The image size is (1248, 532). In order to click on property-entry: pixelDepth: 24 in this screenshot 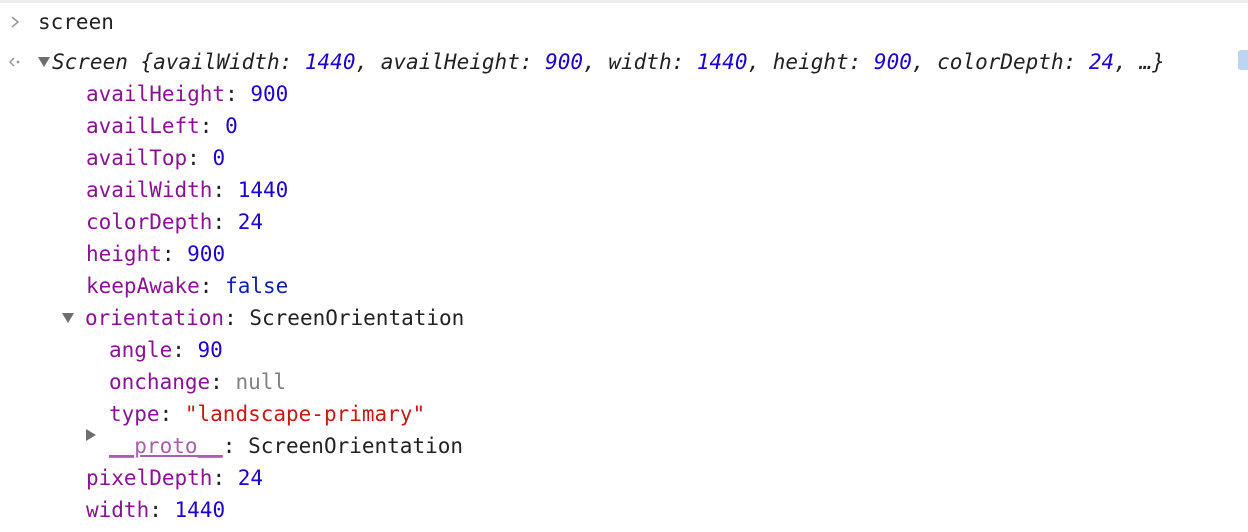, I will do `click(174, 478)`.